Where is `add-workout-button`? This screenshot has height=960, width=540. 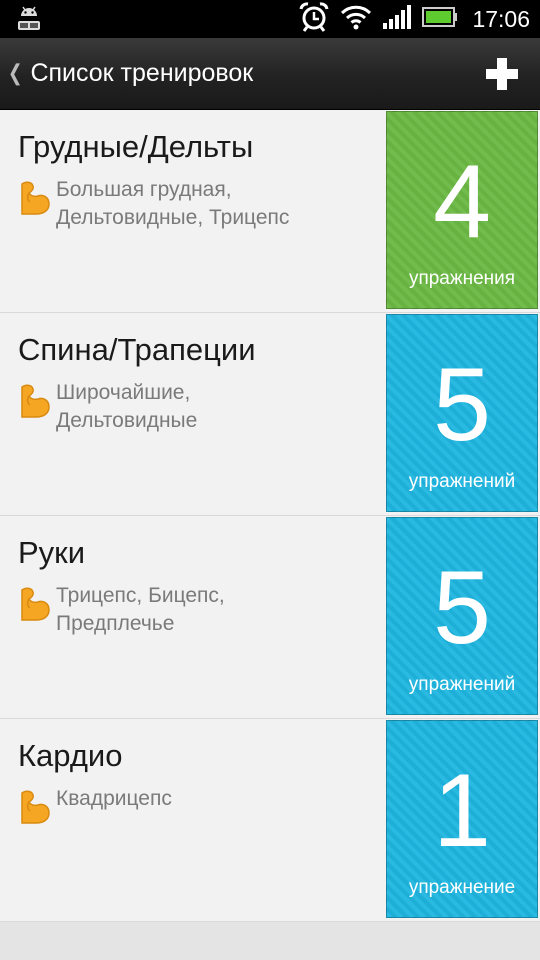
add-workout-button is located at coordinates (502, 74).